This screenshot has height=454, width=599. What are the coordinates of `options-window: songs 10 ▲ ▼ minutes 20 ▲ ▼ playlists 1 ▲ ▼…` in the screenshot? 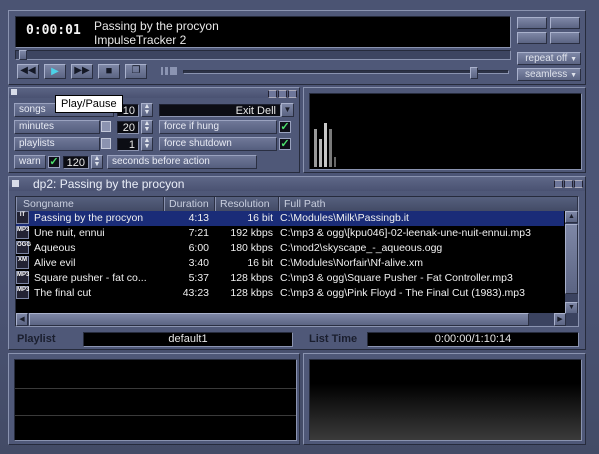 It's located at (154, 130).